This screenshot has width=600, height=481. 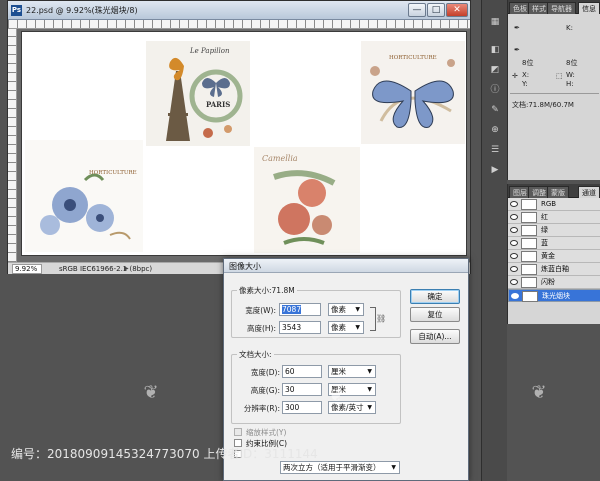 What do you see at coordinates (261, 408) in the screenshot?
I see `resolution-label: 分辨率(R):` at bounding box center [261, 408].